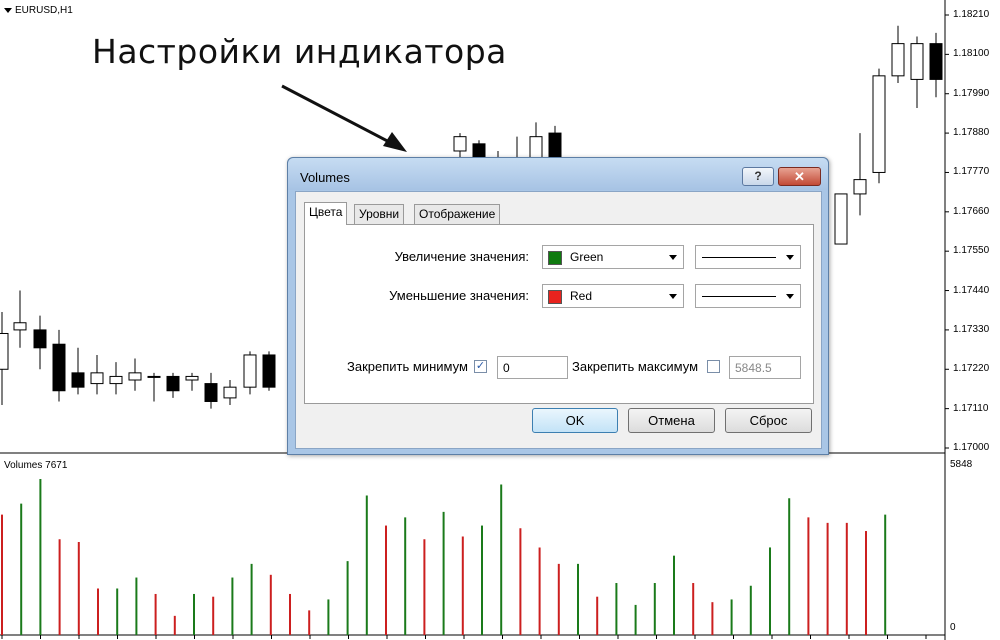  What do you see at coordinates (36, 465) in the screenshot?
I see `volume-label: Volumes 7671` at bounding box center [36, 465].